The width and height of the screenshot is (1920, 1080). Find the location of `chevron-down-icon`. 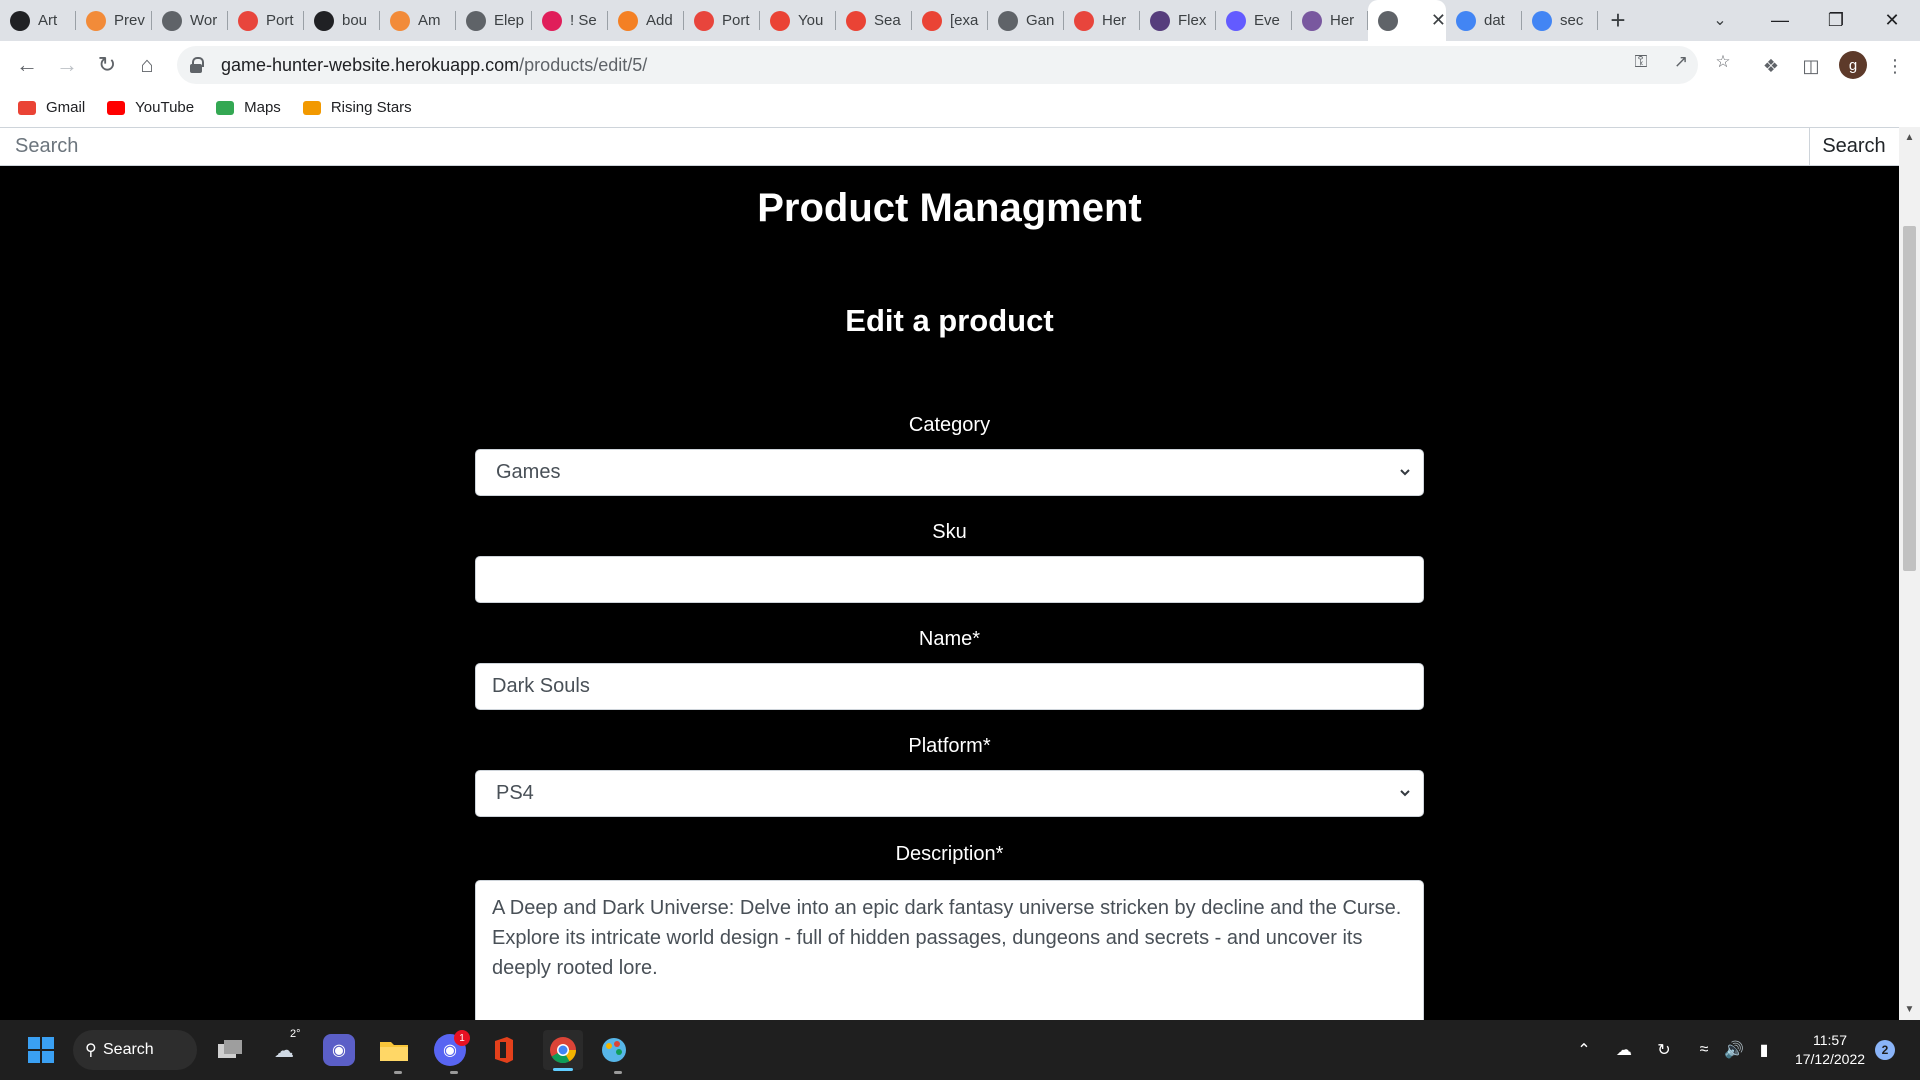

chevron-down-icon is located at coordinates (1405, 472).